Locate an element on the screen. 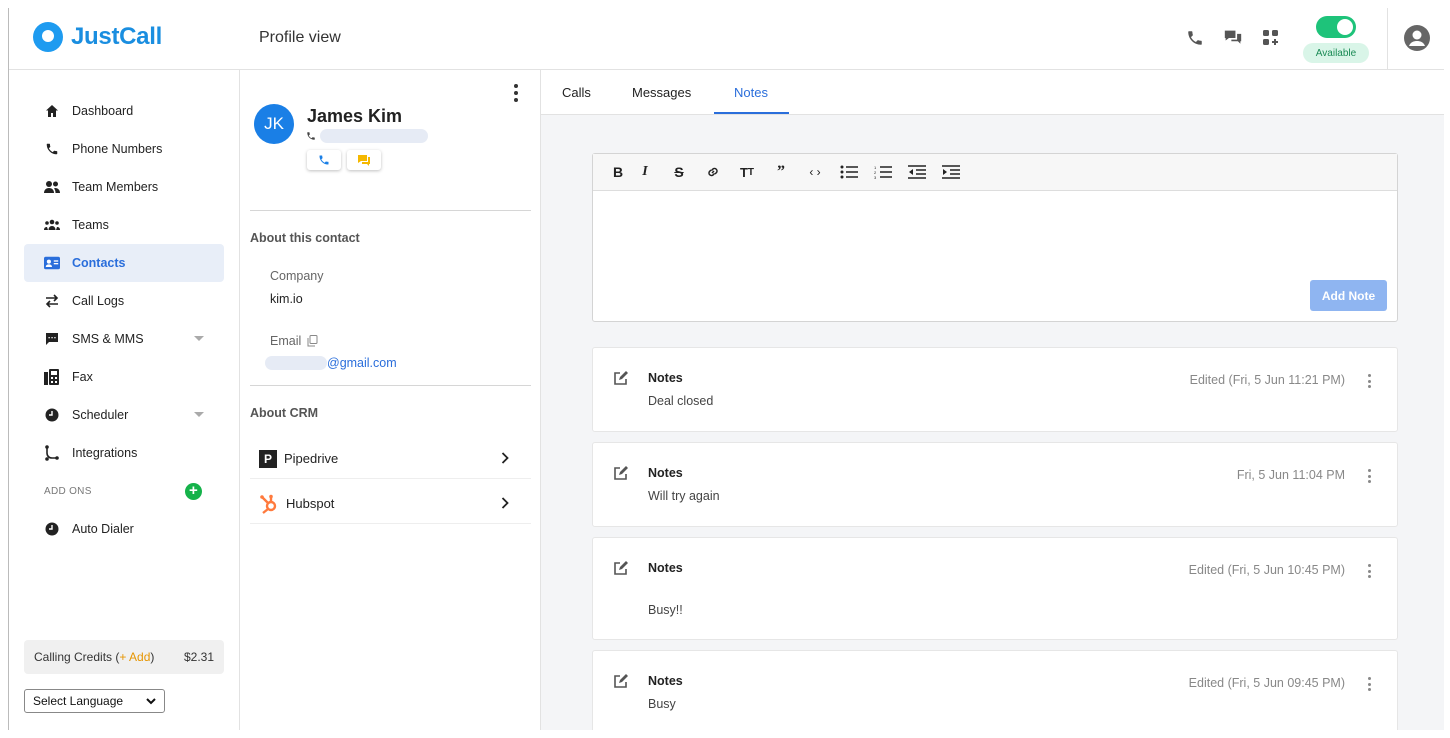 This screenshot has height=738, width=1450. contact-name: James Kim is located at coordinates (355, 116).